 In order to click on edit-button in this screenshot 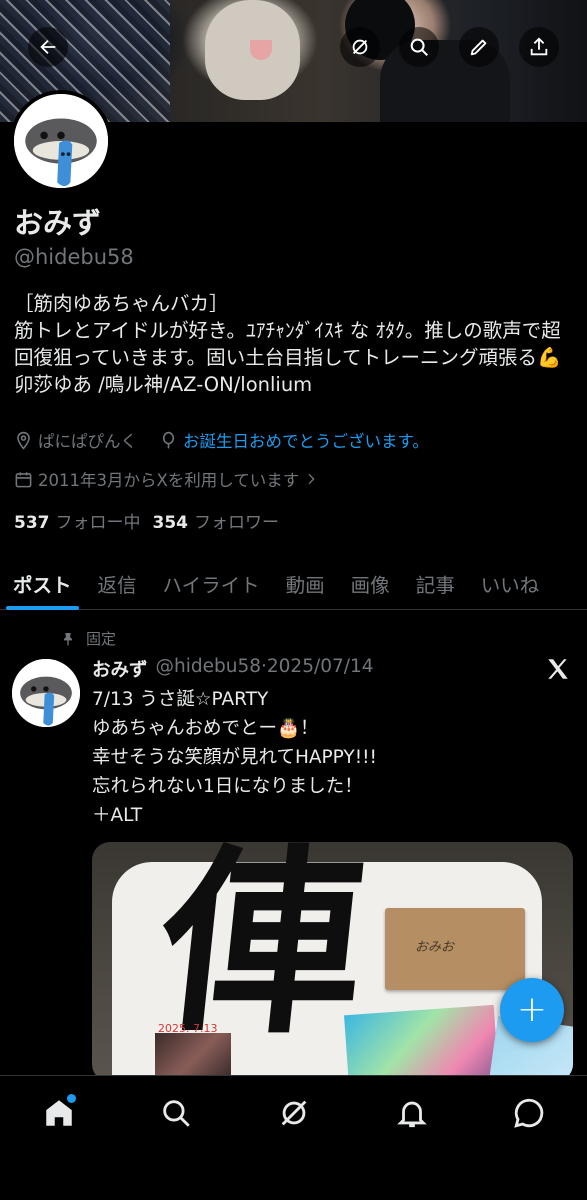, I will do `click(479, 47)`.